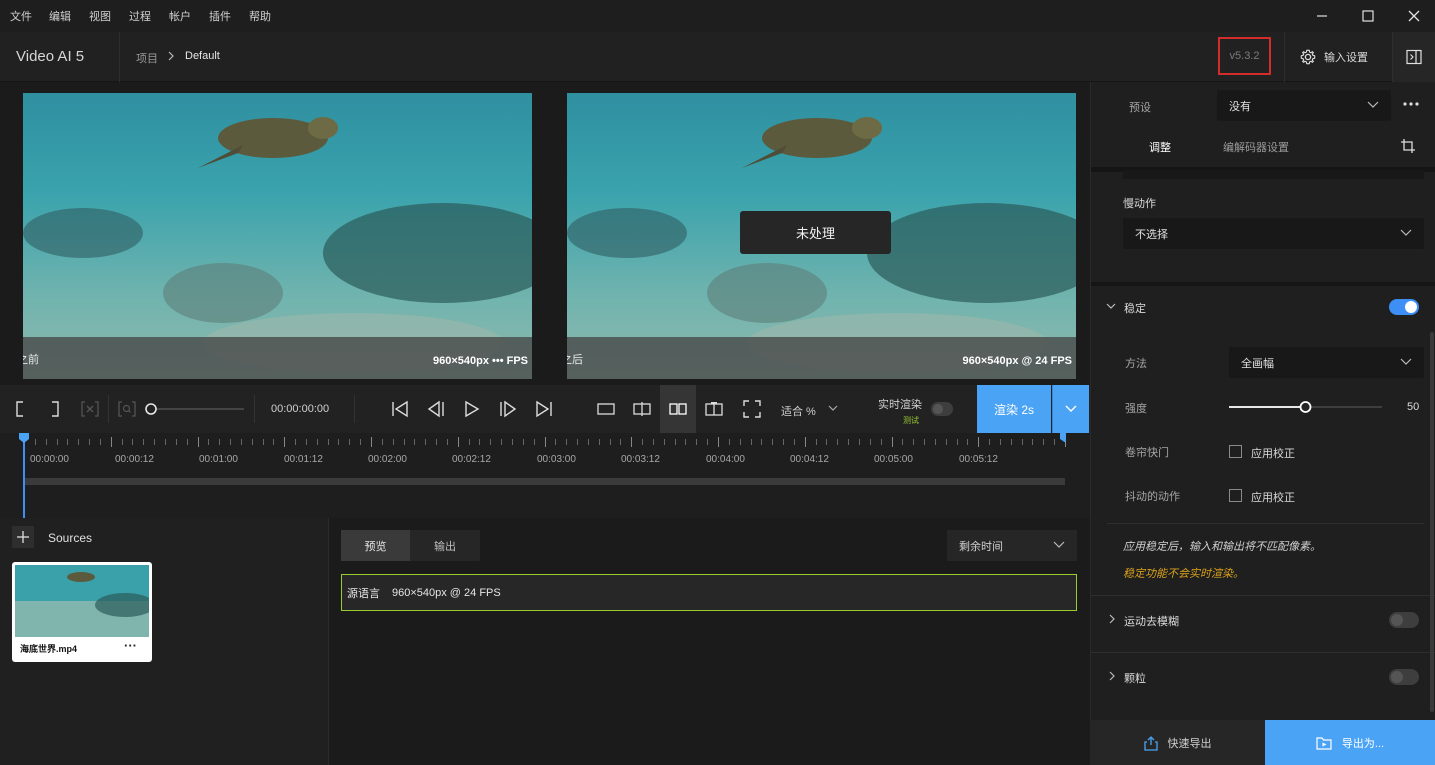 The width and height of the screenshot is (1435, 765). I want to click on menu-plugins: 插件, so click(220, 16).